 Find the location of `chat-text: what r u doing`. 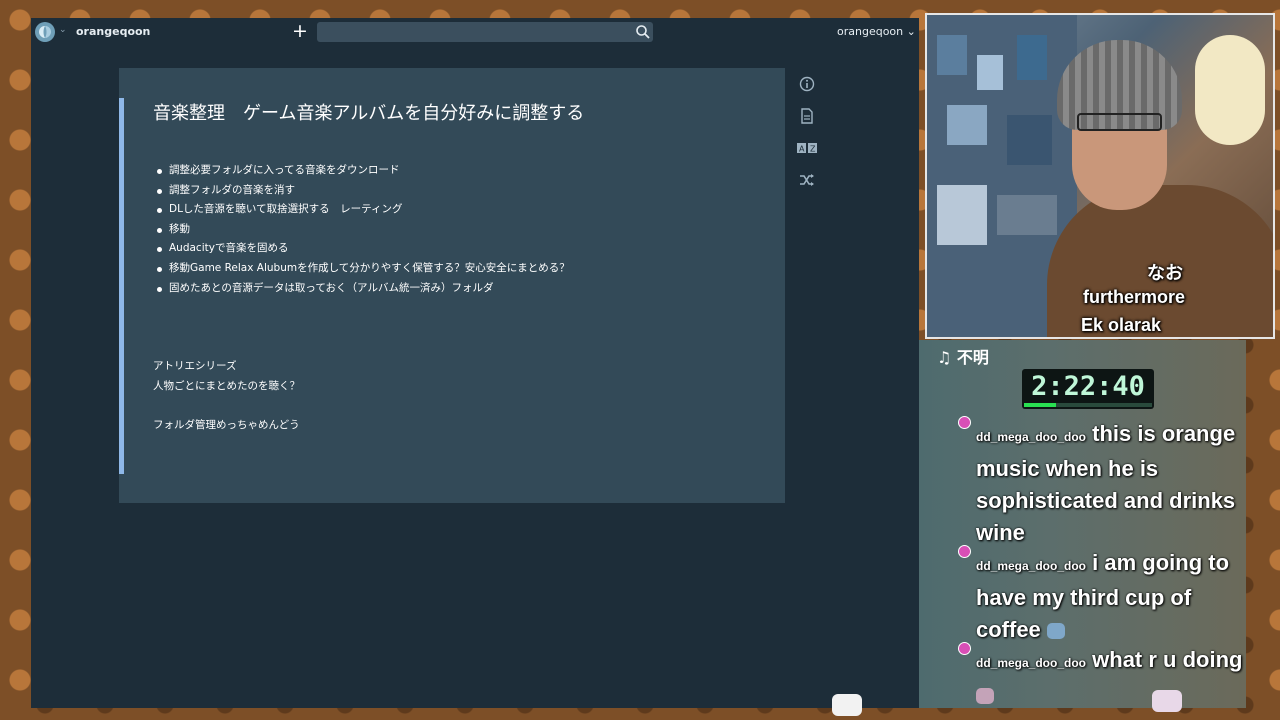

chat-text: what r u doing is located at coordinates (1167, 659).